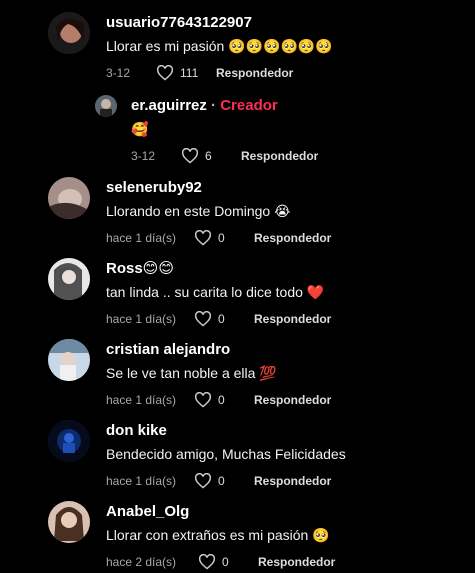 The height and width of the screenshot is (573, 475). Describe the element at coordinates (219, 23) in the screenshot. I see `comment-username: usuario77643122907` at that location.